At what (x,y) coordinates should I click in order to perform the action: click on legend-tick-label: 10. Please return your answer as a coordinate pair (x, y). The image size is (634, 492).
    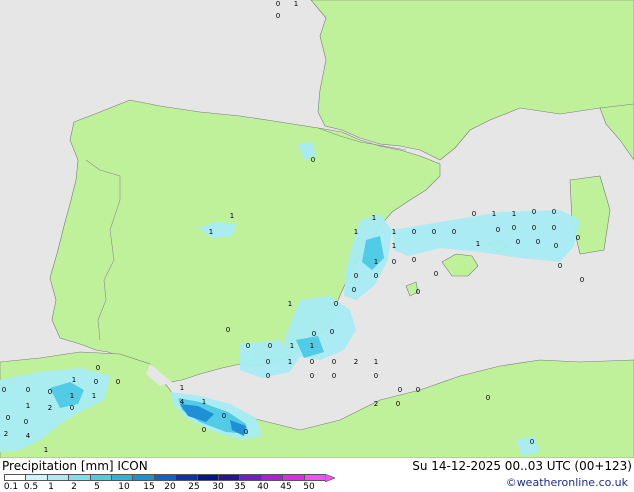
    Looking at the image, I should click on (124, 487).